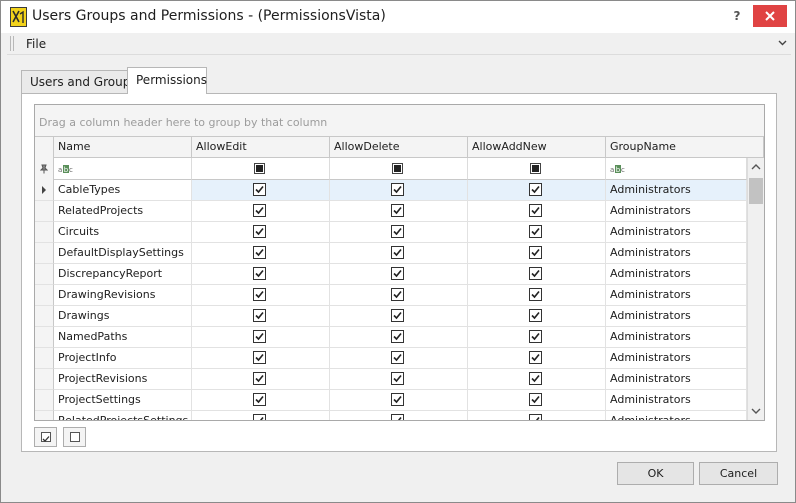 The width and height of the screenshot is (796, 503). I want to click on cell-name: RelatedProjects, so click(123, 211).